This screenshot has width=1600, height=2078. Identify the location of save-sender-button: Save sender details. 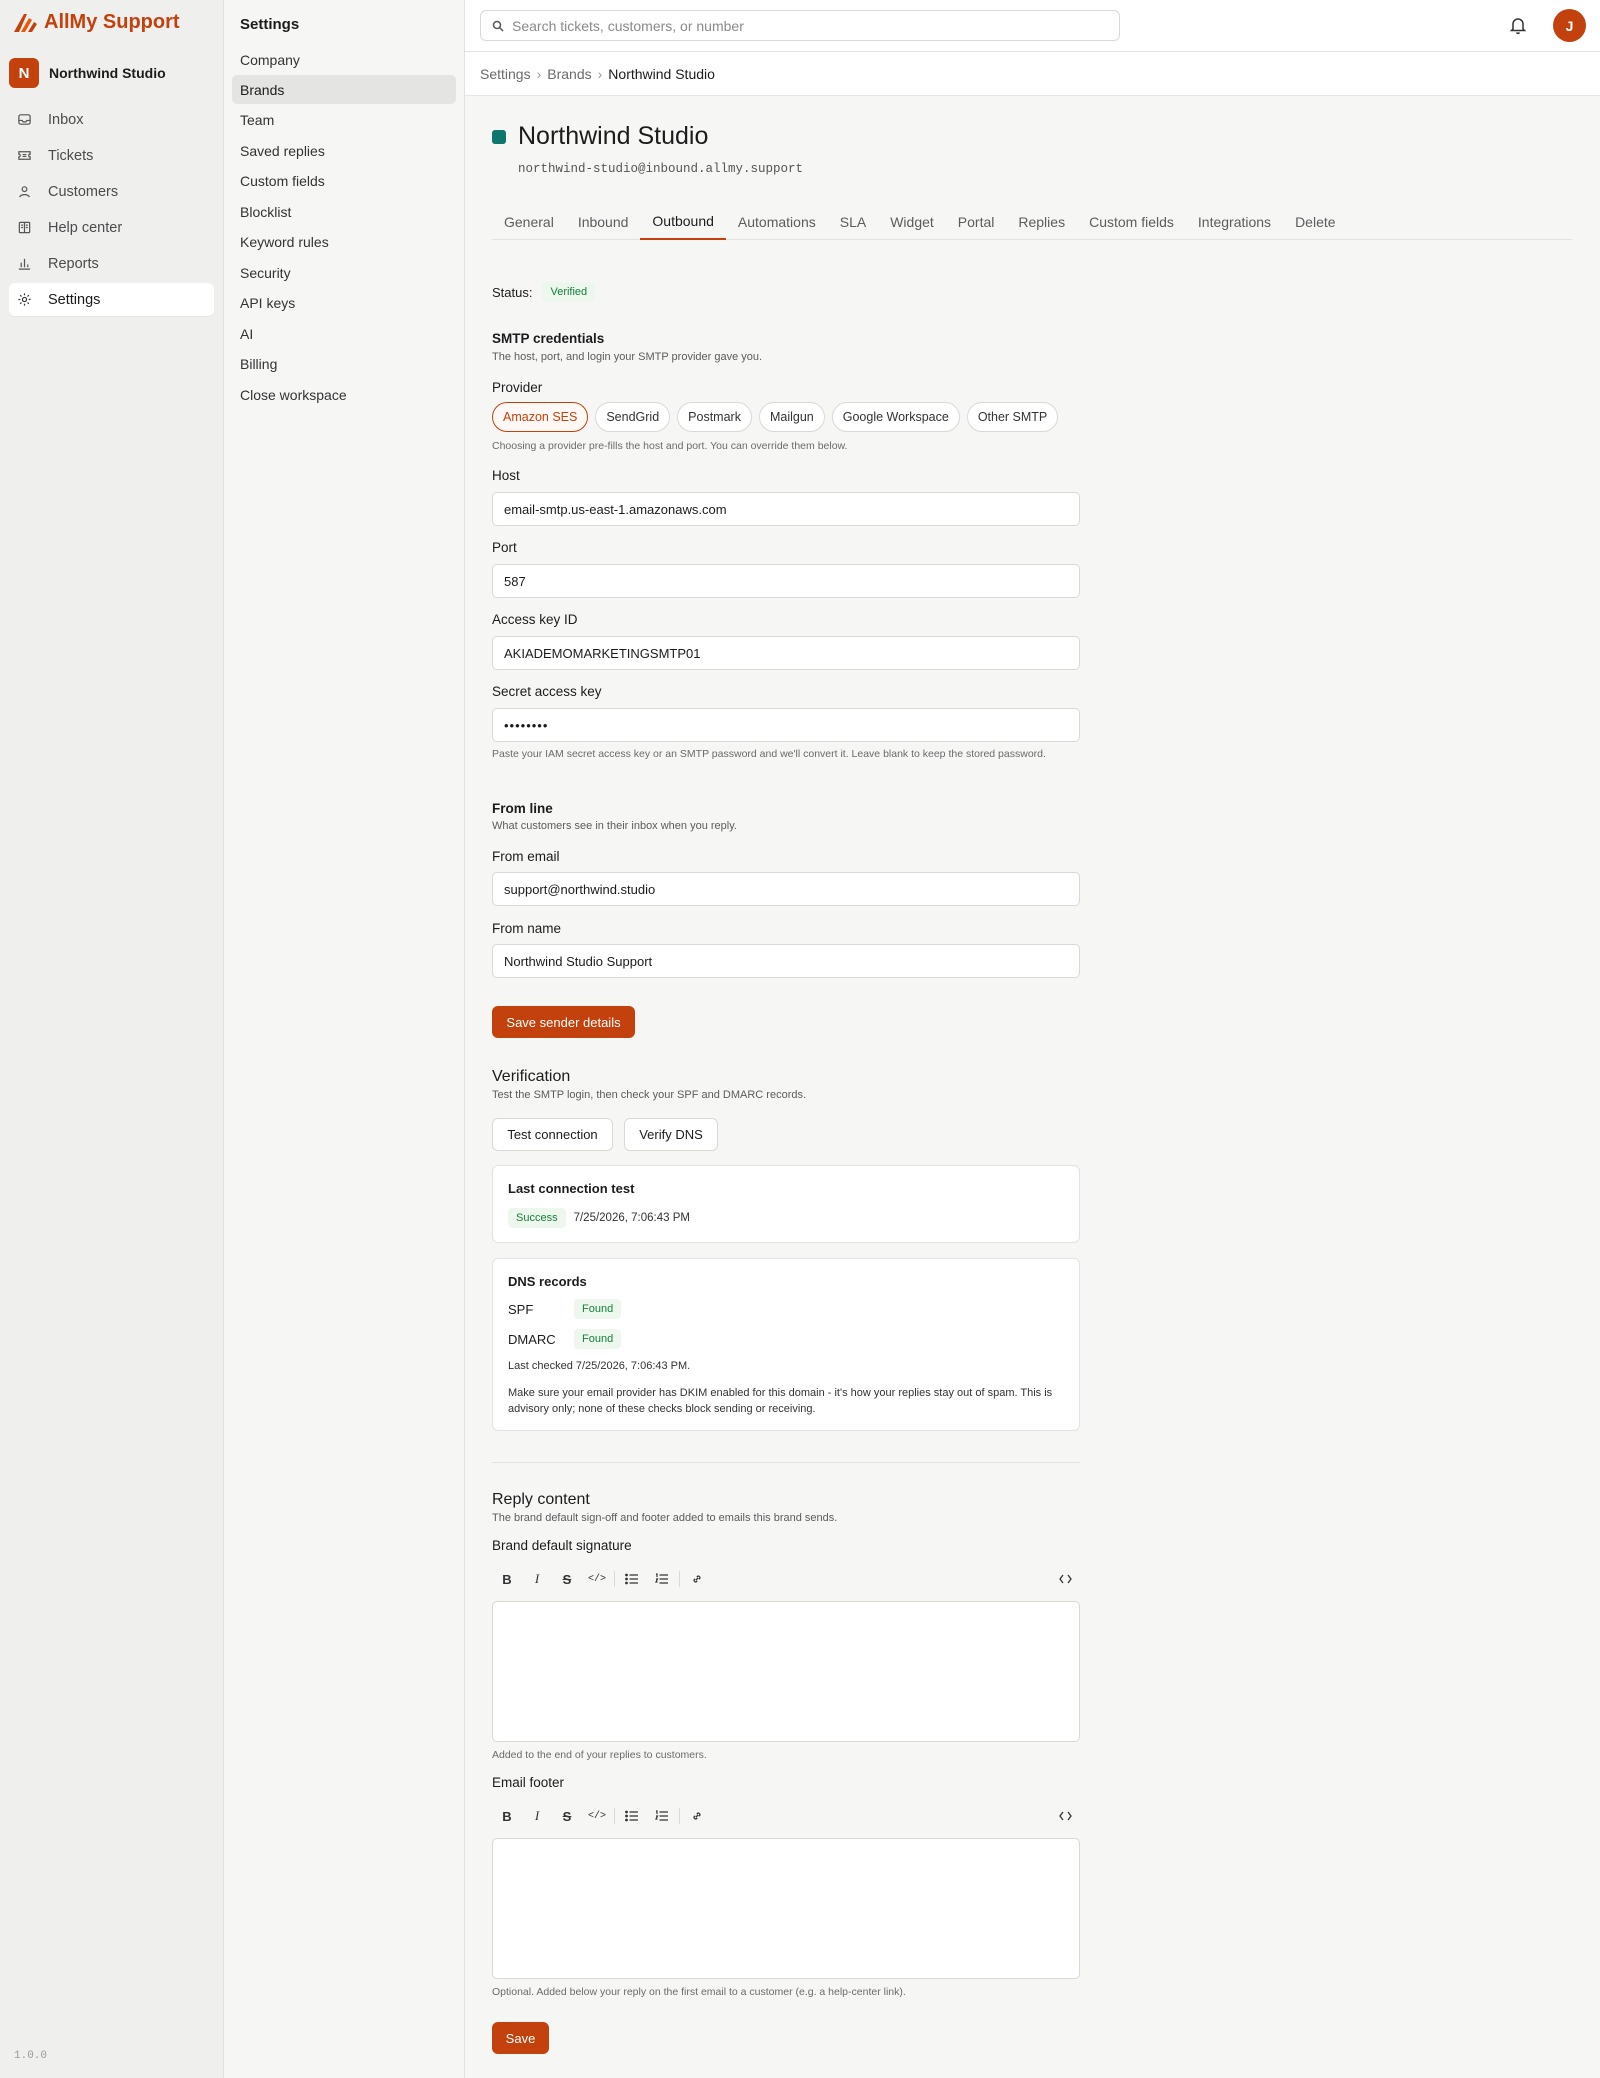
(563, 1022).